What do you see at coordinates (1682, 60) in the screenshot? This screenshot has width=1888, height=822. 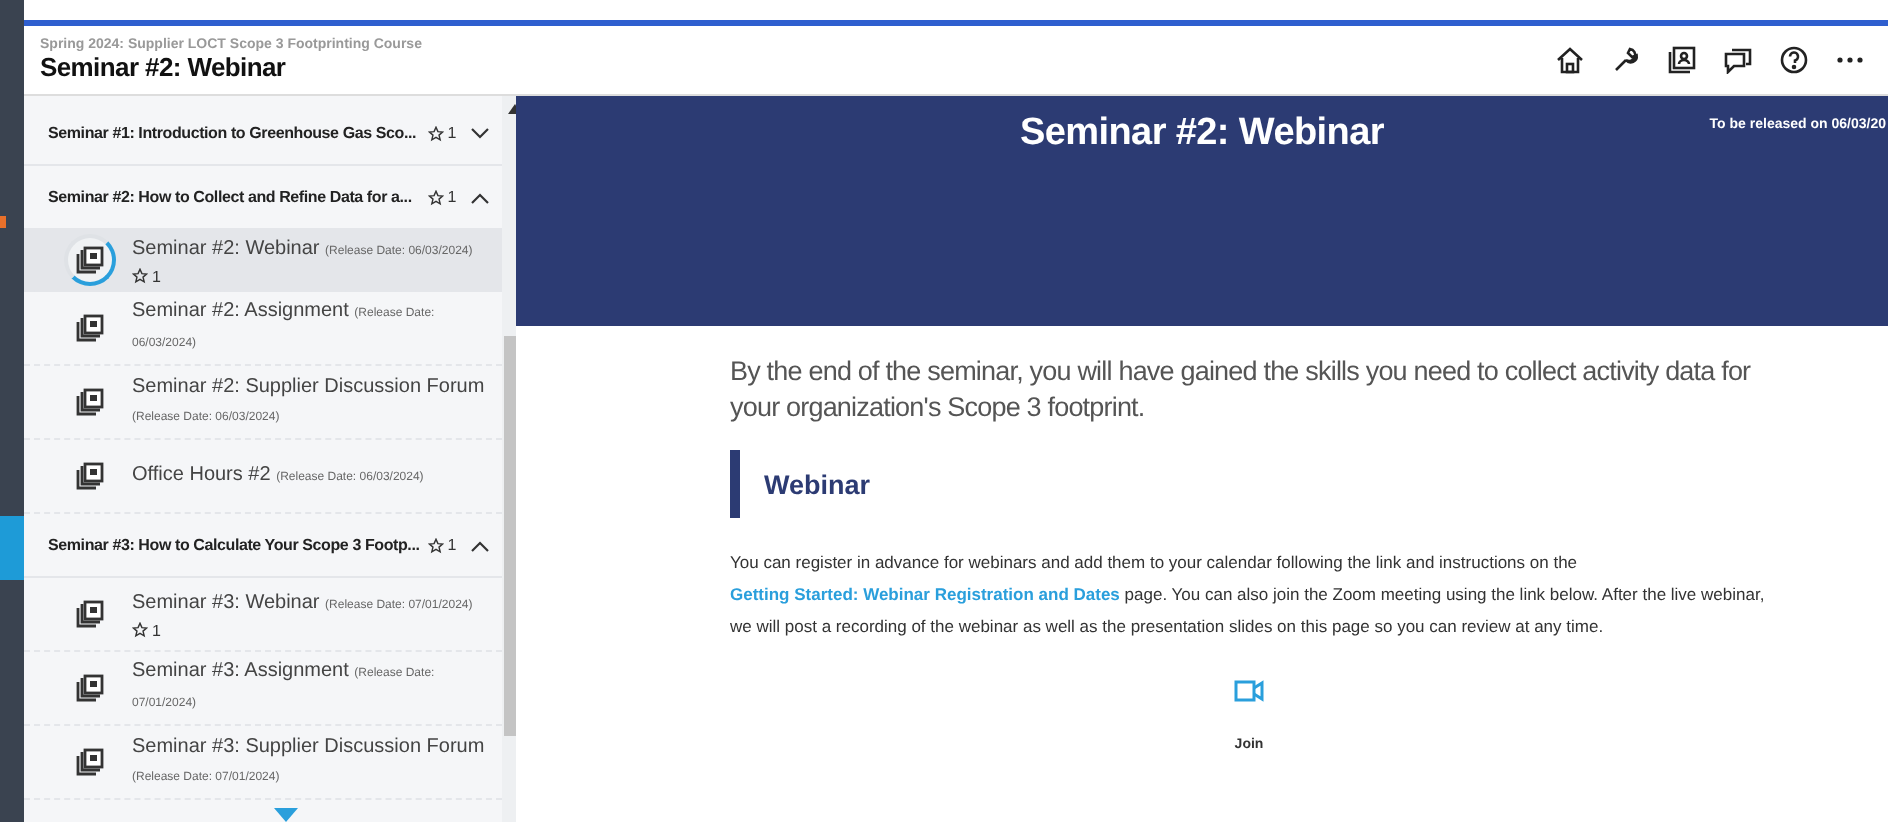 I see `contact-book-icon` at bounding box center [1682, 60].